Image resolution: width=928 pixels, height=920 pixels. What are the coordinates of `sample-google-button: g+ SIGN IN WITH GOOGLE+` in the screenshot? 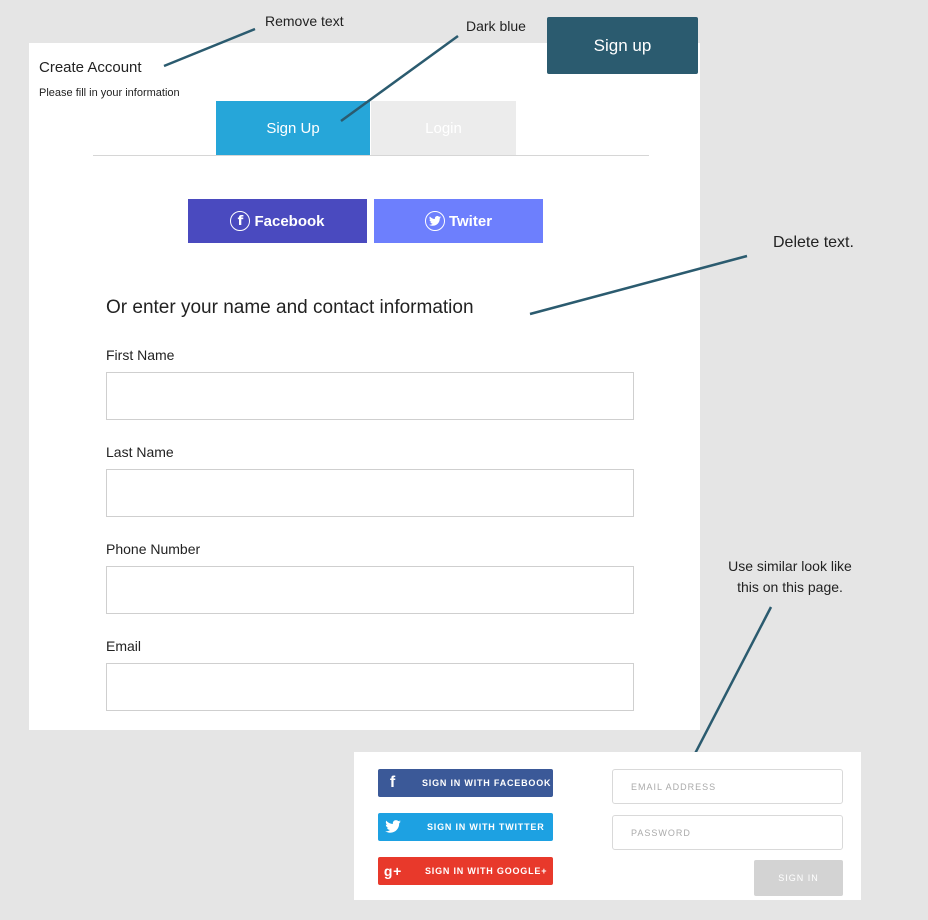 It's located at (465, 871).